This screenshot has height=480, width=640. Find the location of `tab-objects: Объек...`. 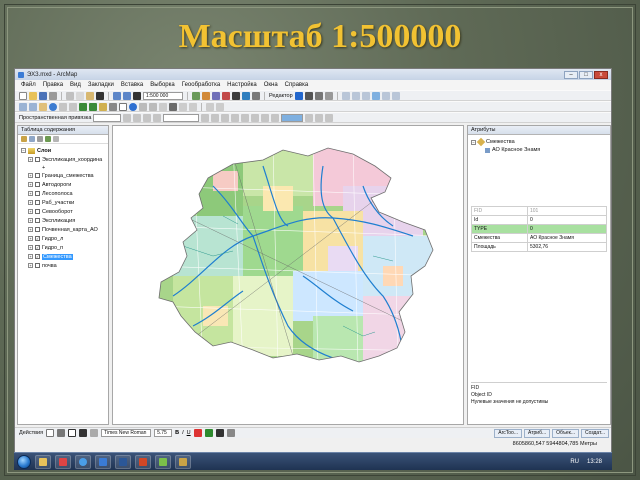

tab-objects: Объек... is located at coordinates (565, 433).